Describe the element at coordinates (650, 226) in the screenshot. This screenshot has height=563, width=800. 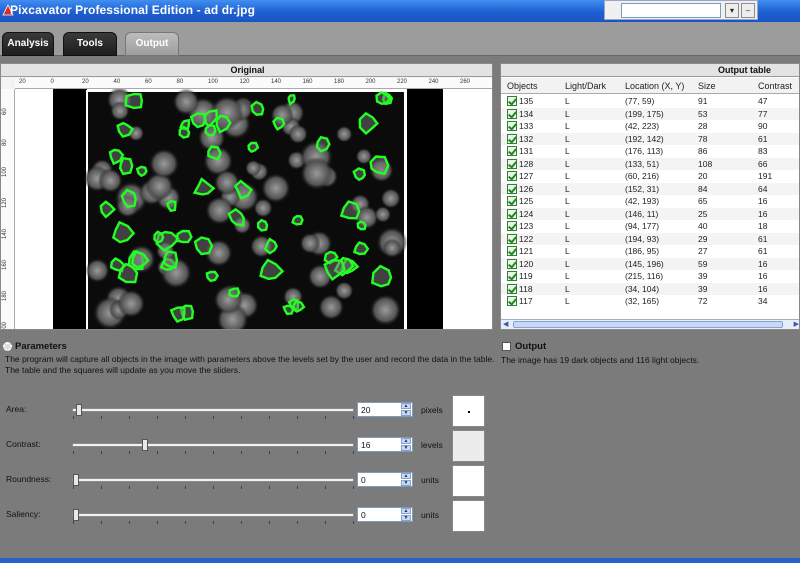
I see `table-row: 123 L (94, 177) 40 18` at that location.